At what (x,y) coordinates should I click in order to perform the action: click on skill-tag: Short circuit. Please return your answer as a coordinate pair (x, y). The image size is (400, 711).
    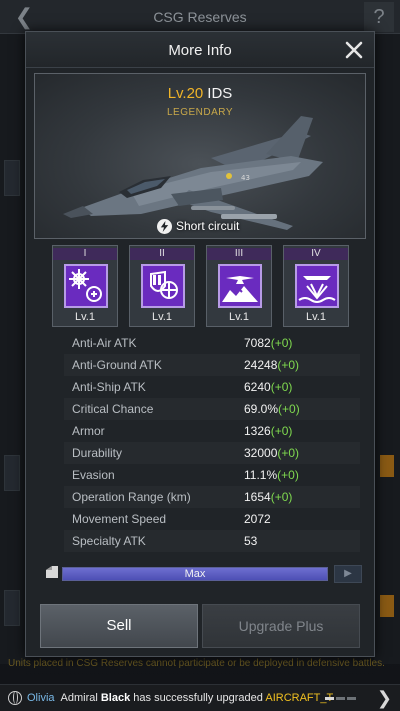
    Looking at the image, I should click on (198, 226).